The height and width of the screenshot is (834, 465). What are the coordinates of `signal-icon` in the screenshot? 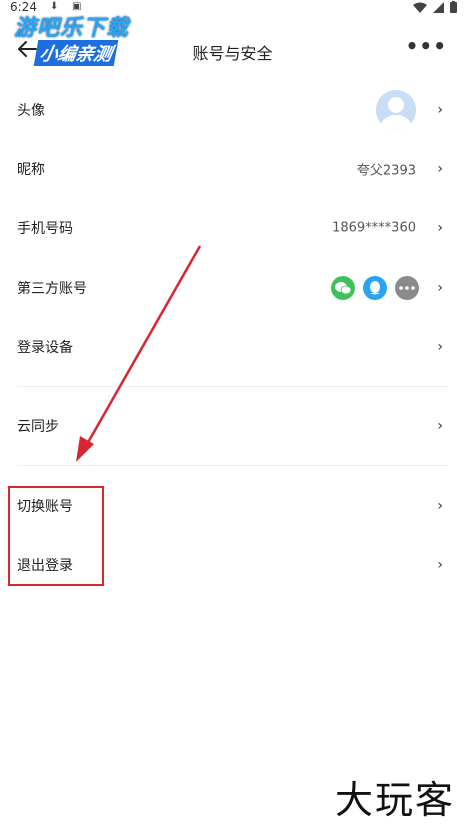 It's located at (438, 7).